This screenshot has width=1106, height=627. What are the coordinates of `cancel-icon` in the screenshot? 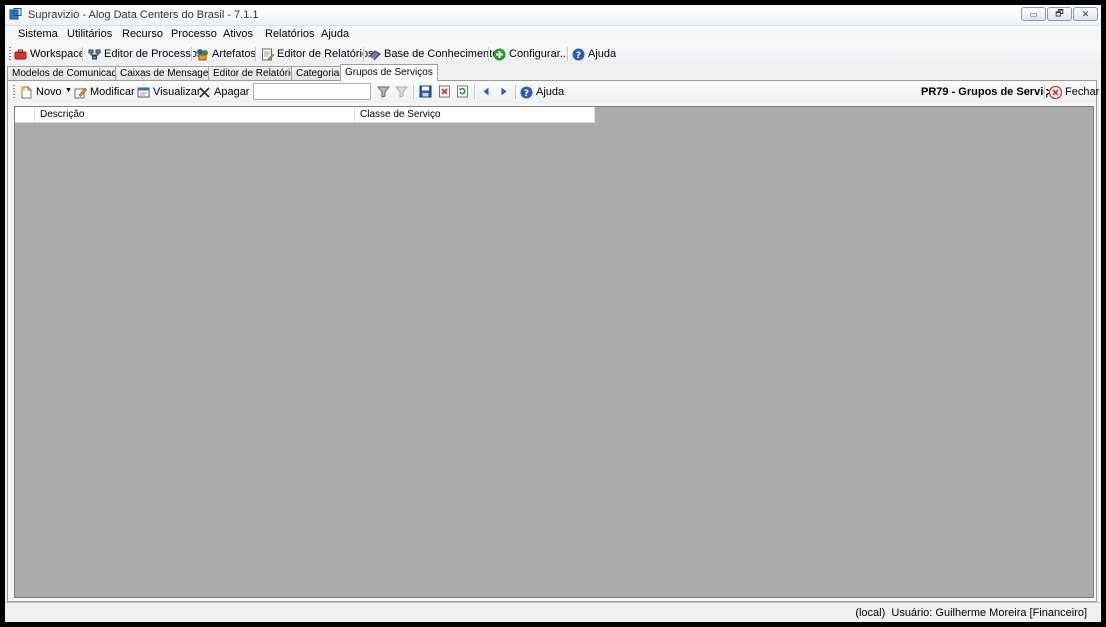 It's located at (444, 91).